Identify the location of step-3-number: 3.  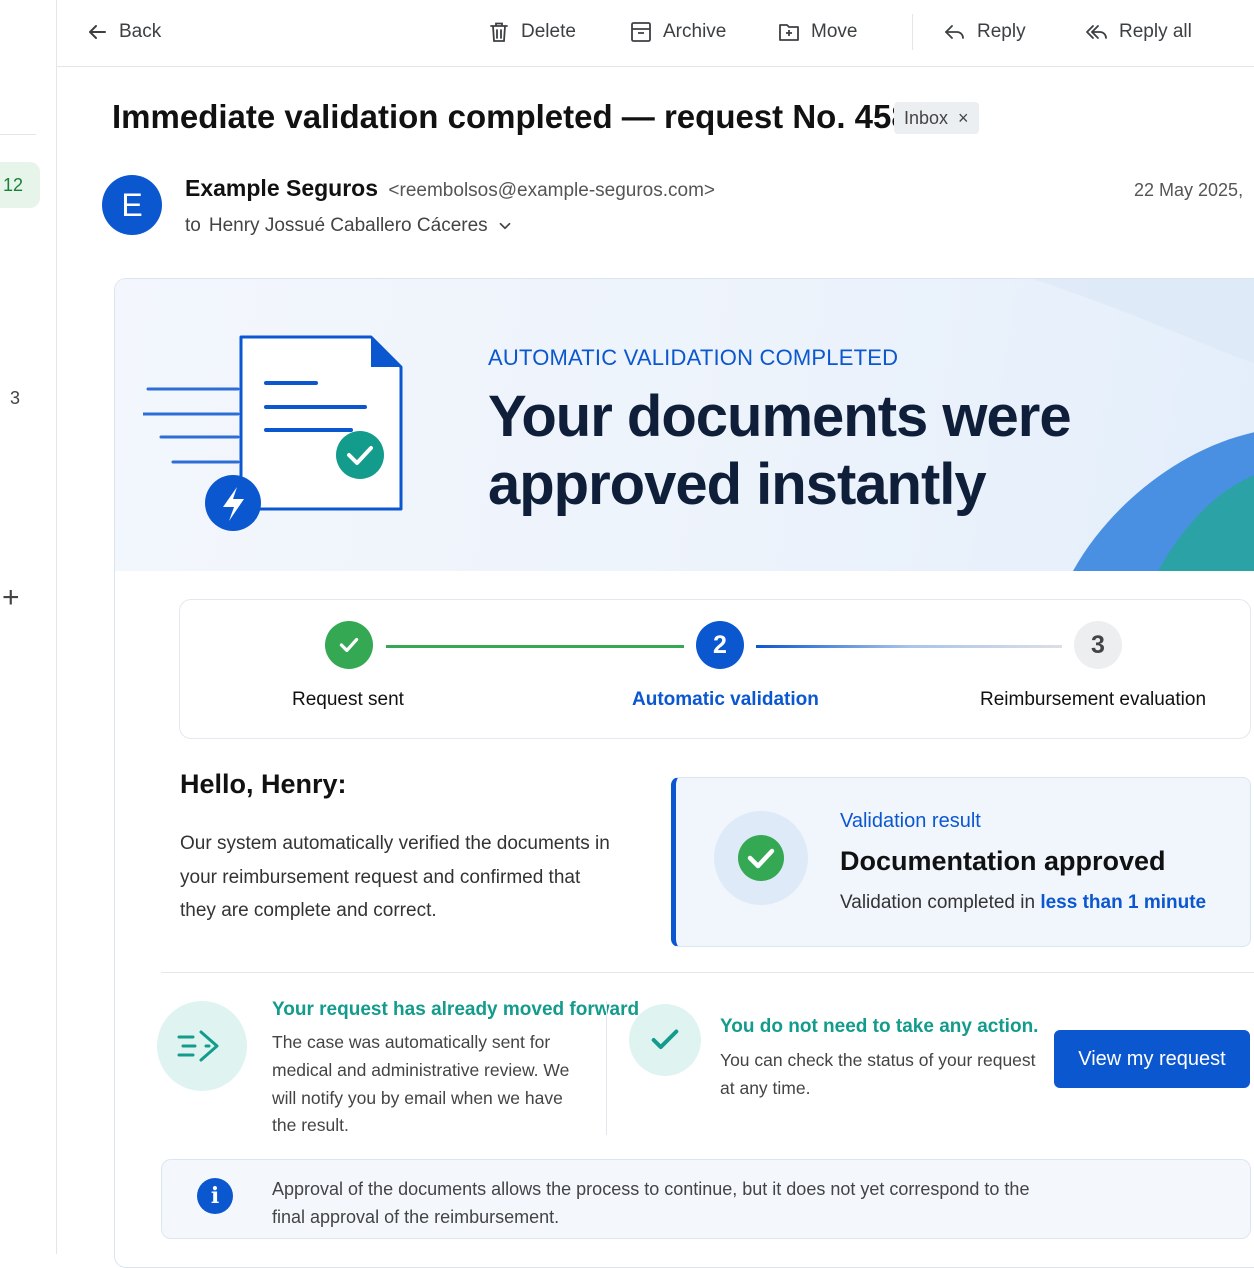
(1098, 645).